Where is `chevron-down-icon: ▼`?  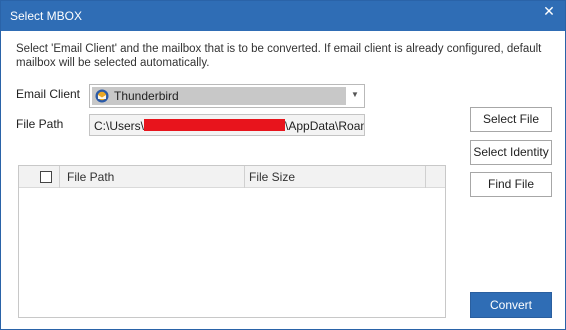 chevron-down-icon: ▼ is located at coordinates (355, 95).